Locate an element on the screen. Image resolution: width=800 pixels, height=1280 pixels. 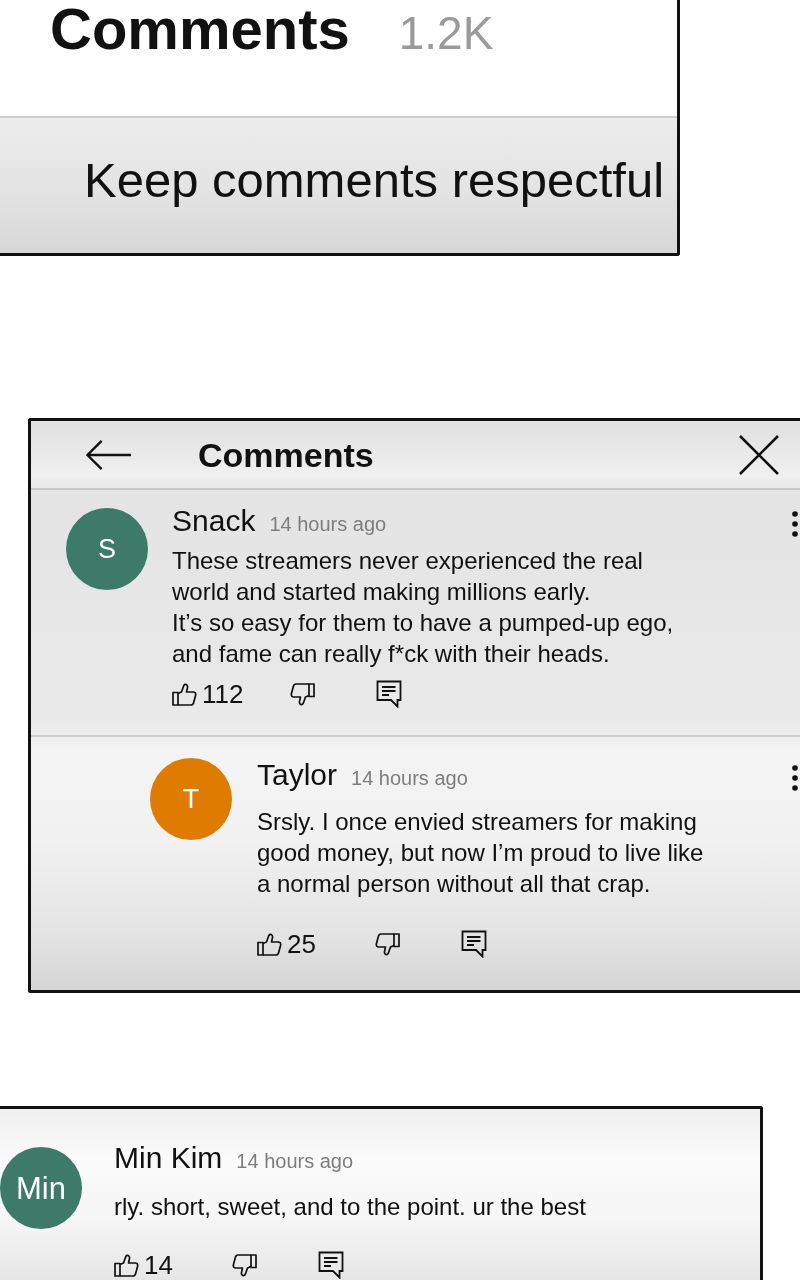
like-button: 14 is located at coordinates (173, 1265).